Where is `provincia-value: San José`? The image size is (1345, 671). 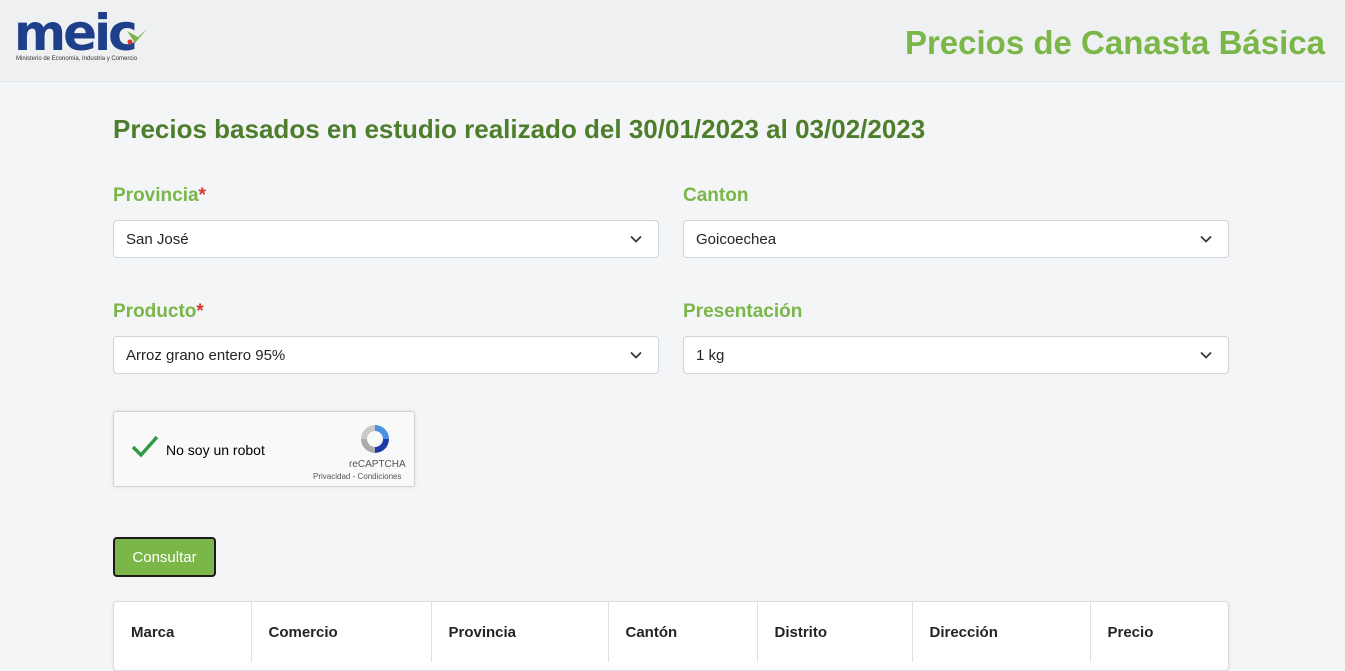 provincia-value: San José is located at coordinates (157, 239).